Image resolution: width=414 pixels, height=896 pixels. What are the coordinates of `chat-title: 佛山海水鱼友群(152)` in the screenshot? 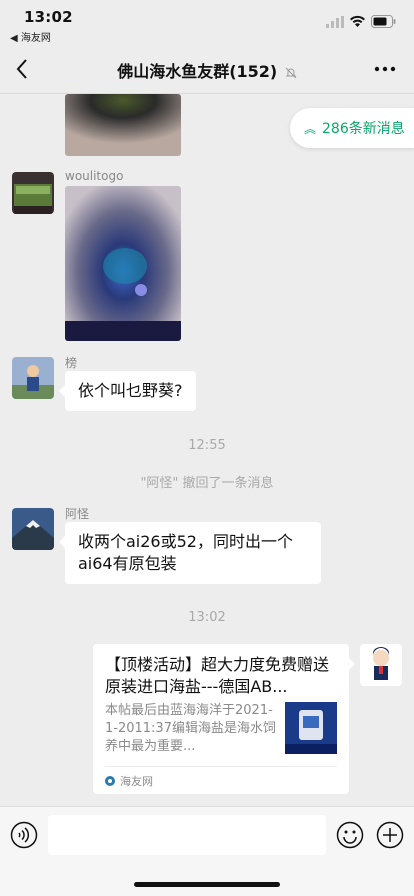 It's located at (207, 70).